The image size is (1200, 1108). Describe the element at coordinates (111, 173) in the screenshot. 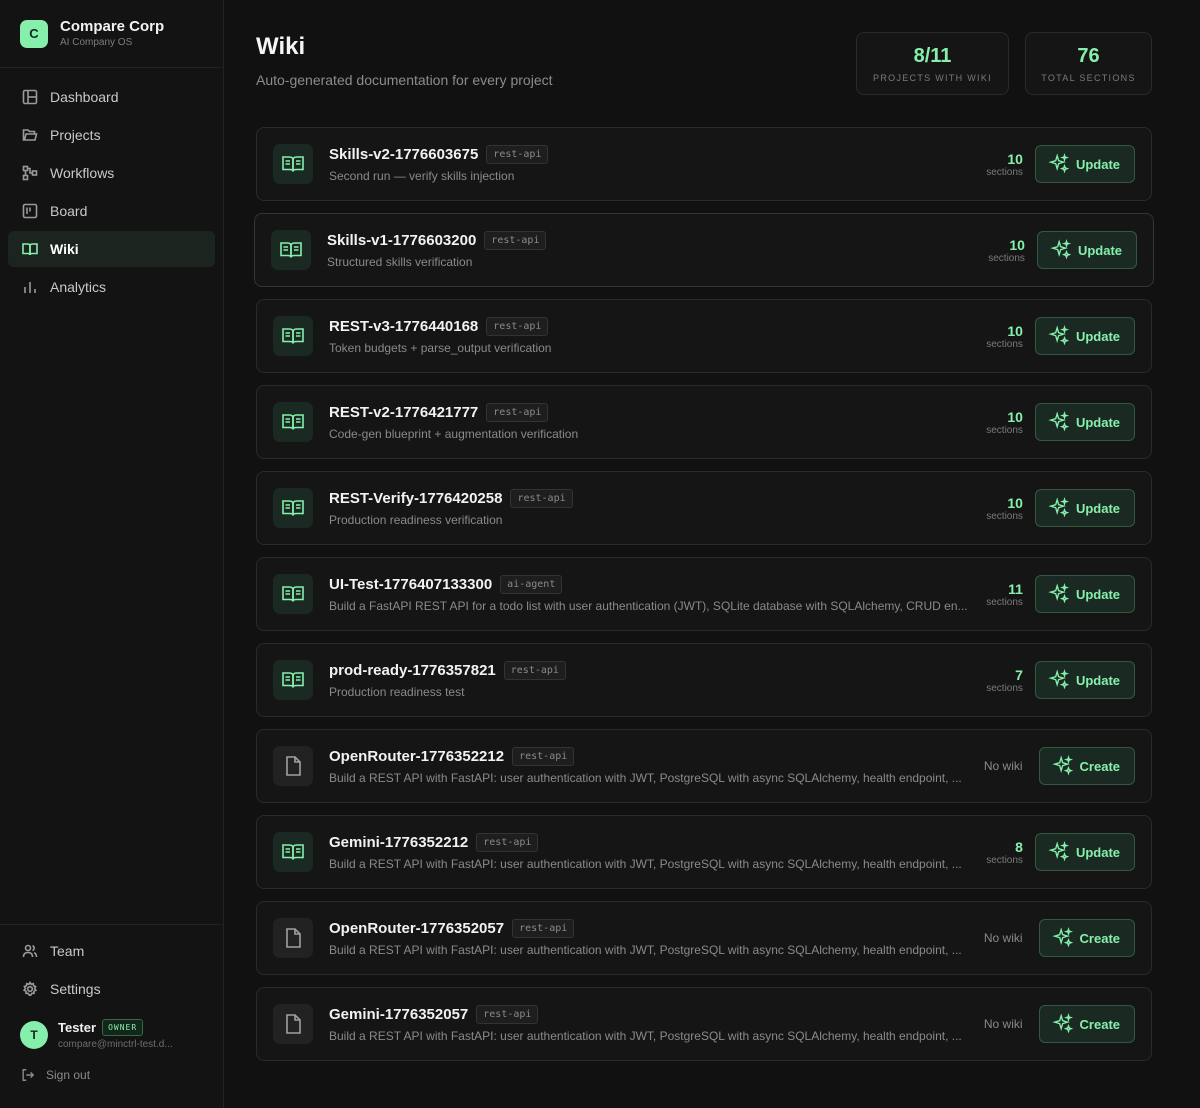

I see `sidebar-item-workflows: Workflows` at that location.